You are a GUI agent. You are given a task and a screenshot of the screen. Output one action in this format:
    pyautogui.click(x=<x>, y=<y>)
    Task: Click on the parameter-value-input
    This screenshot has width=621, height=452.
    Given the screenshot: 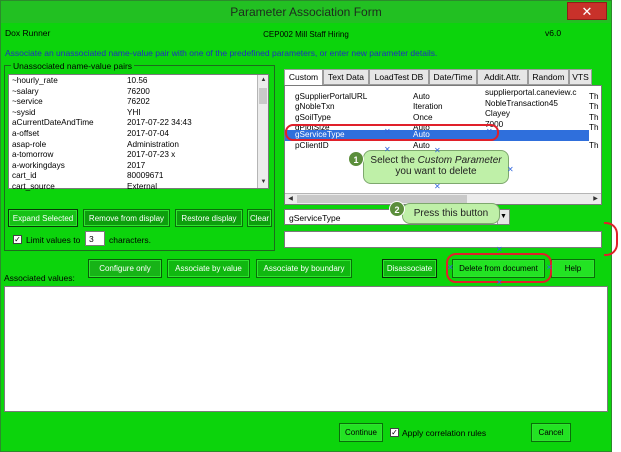 What is the action you would take?
    pyautogui.click(x=443, y=239)
    